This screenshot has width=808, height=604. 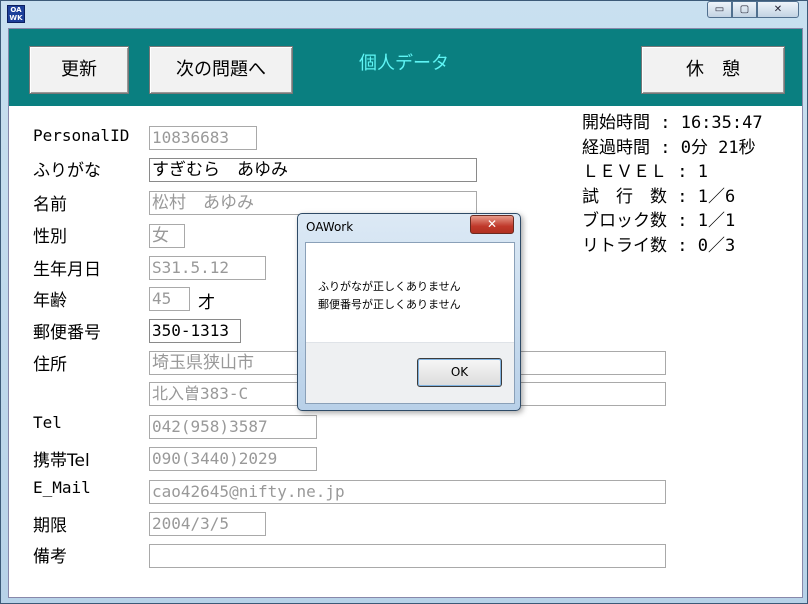 I want to click on tel-field: 042(958)3587, so click(x=233, y=427).